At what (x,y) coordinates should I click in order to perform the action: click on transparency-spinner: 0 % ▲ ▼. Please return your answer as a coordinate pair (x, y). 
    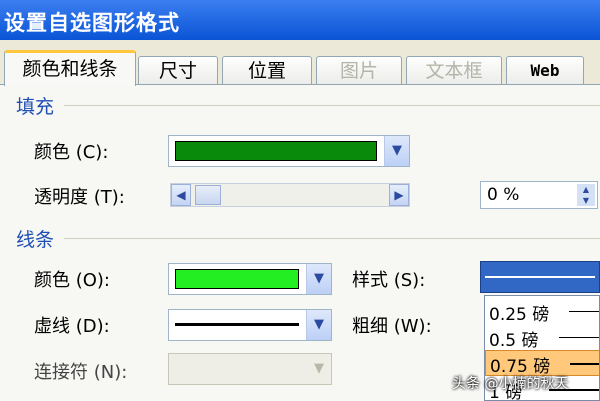
    Looking at the image, I should click on (539, 195).